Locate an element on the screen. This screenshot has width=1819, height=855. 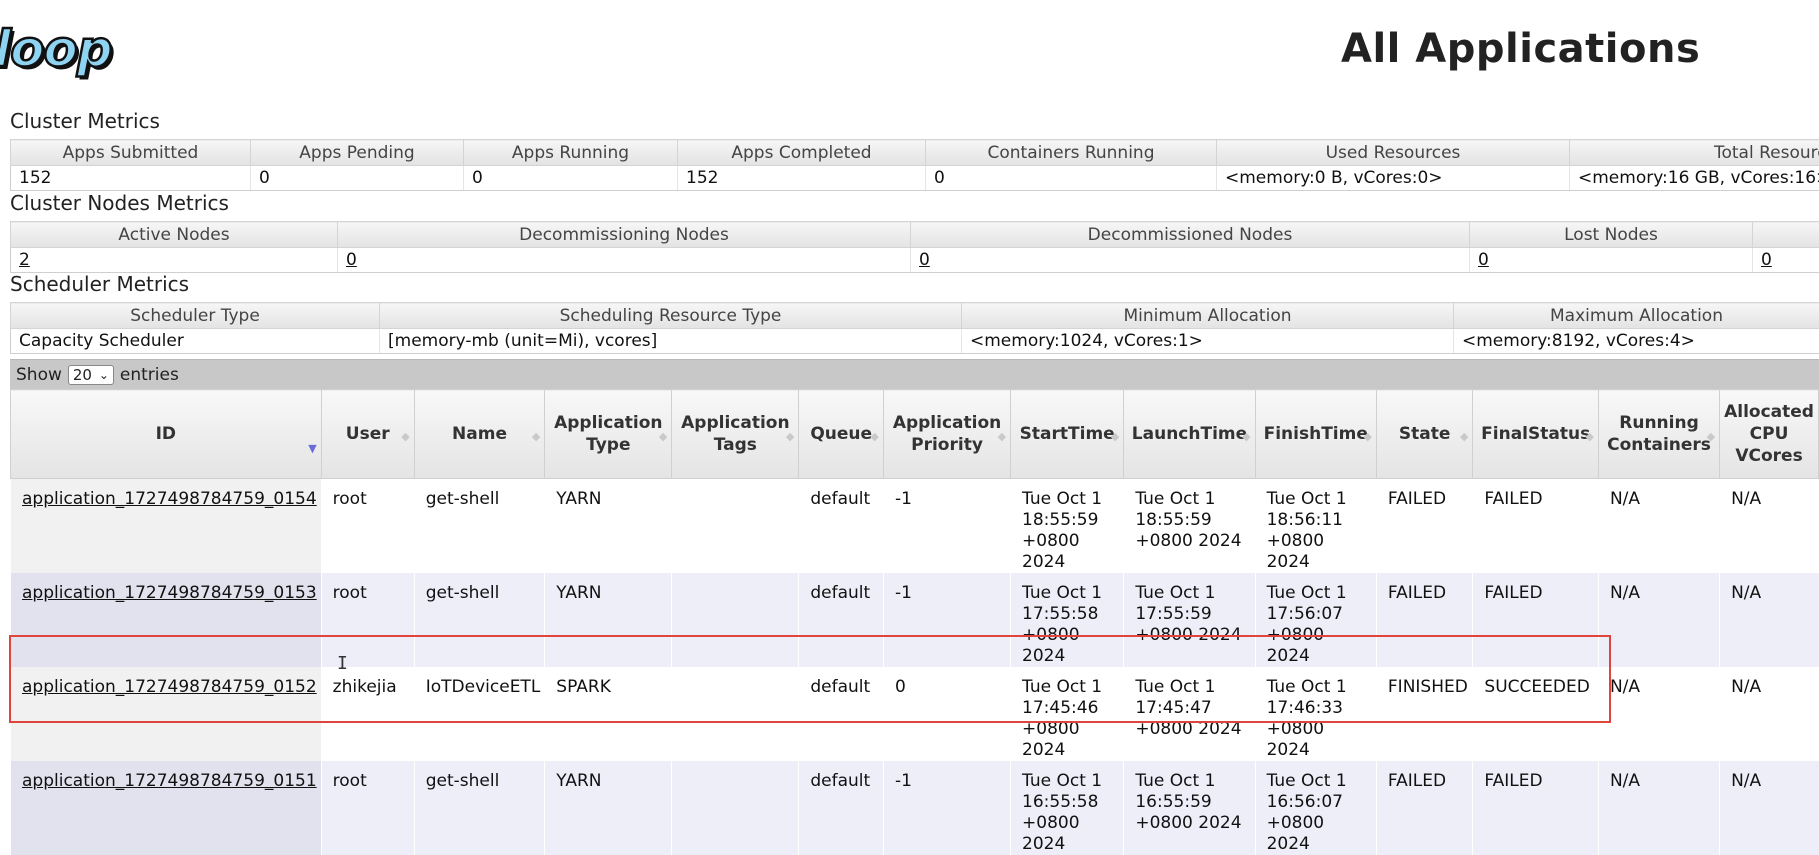
column-header-id: ID▼ is located at coordinates (166, 434).